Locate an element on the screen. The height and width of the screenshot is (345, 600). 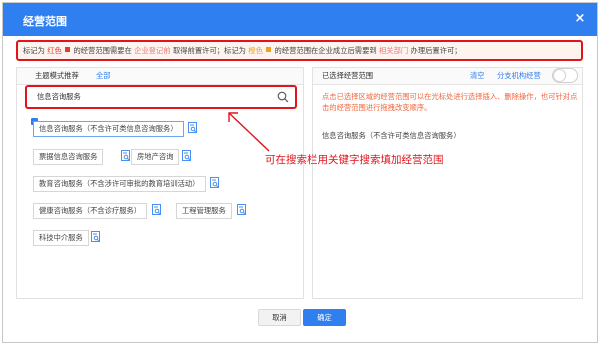
branch-toggle-switch is located at coordinates (565, 75).